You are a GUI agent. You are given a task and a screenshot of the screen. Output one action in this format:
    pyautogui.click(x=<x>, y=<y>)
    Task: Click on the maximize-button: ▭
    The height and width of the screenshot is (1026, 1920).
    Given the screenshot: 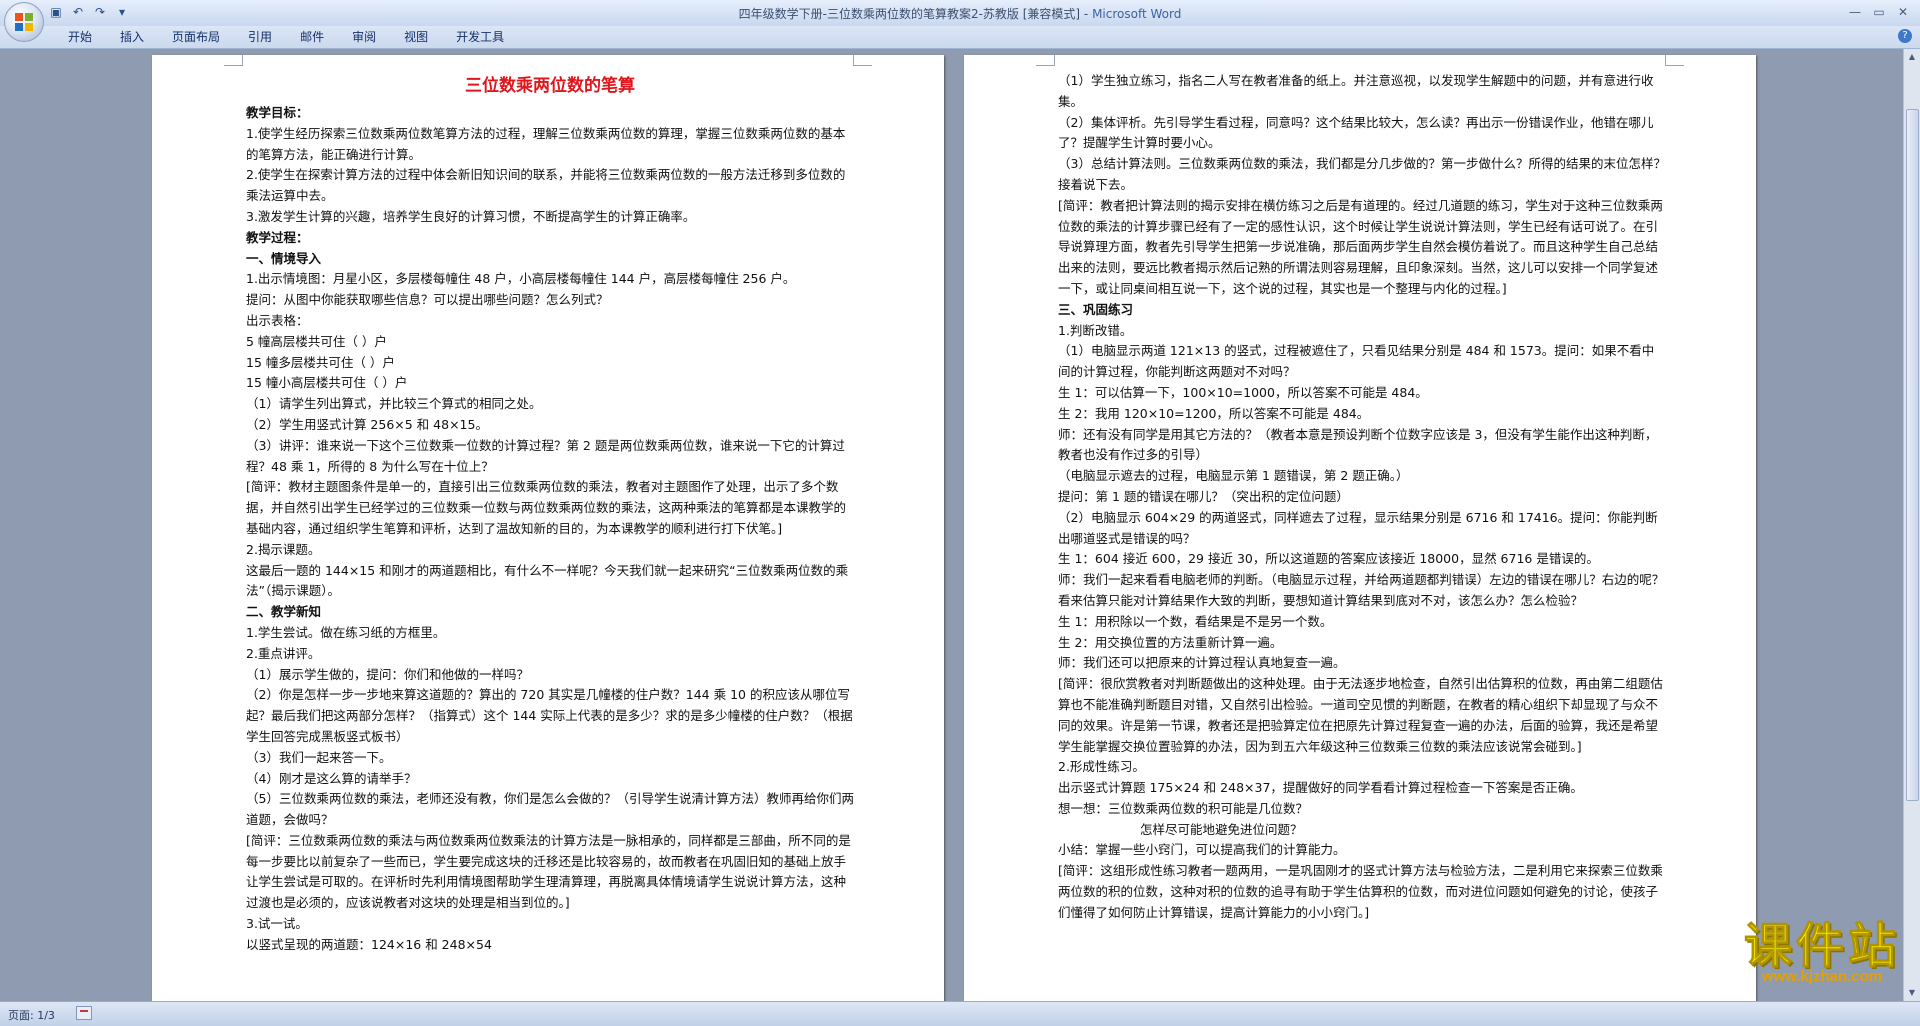 What is the action you would take?
    pyautogui.click(x=1879, y=12)
    